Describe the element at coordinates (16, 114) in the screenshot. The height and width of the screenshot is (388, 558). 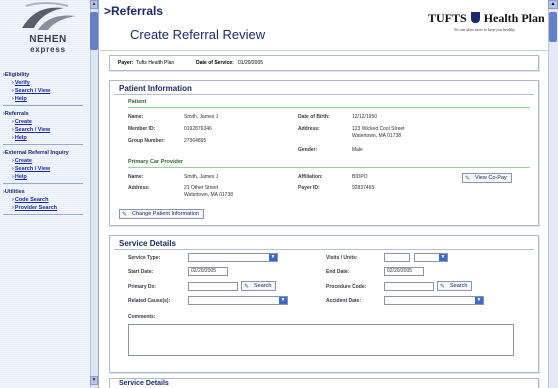
I see `nav-heading-referrals: Referrals` at that location.